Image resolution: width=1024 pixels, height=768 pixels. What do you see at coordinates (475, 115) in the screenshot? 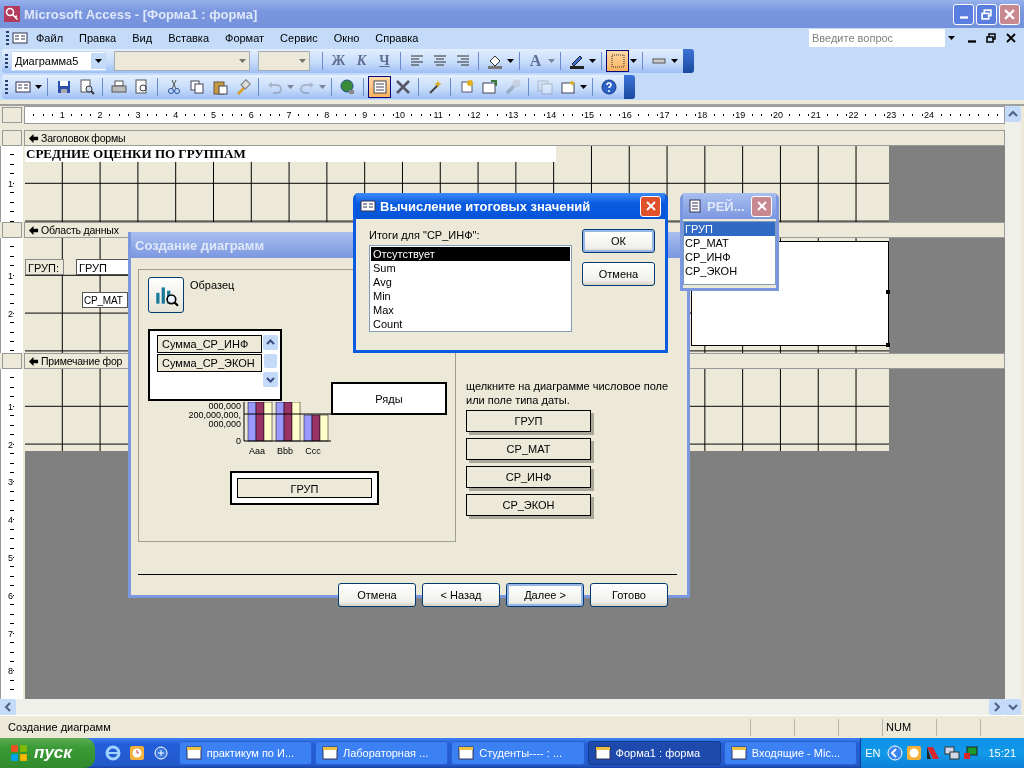
I see `ruler-number: 12` at bounding box center [475, 115].